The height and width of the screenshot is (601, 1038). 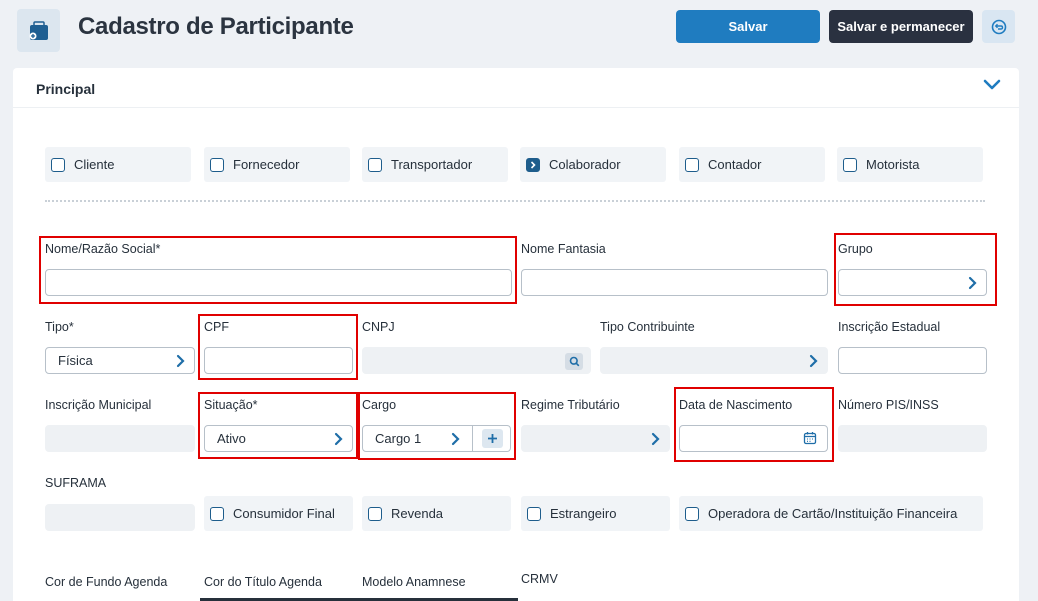 I want to click on tipo-contribuinte-label: Tipo Contribuinte, so click(x=647, y=327).